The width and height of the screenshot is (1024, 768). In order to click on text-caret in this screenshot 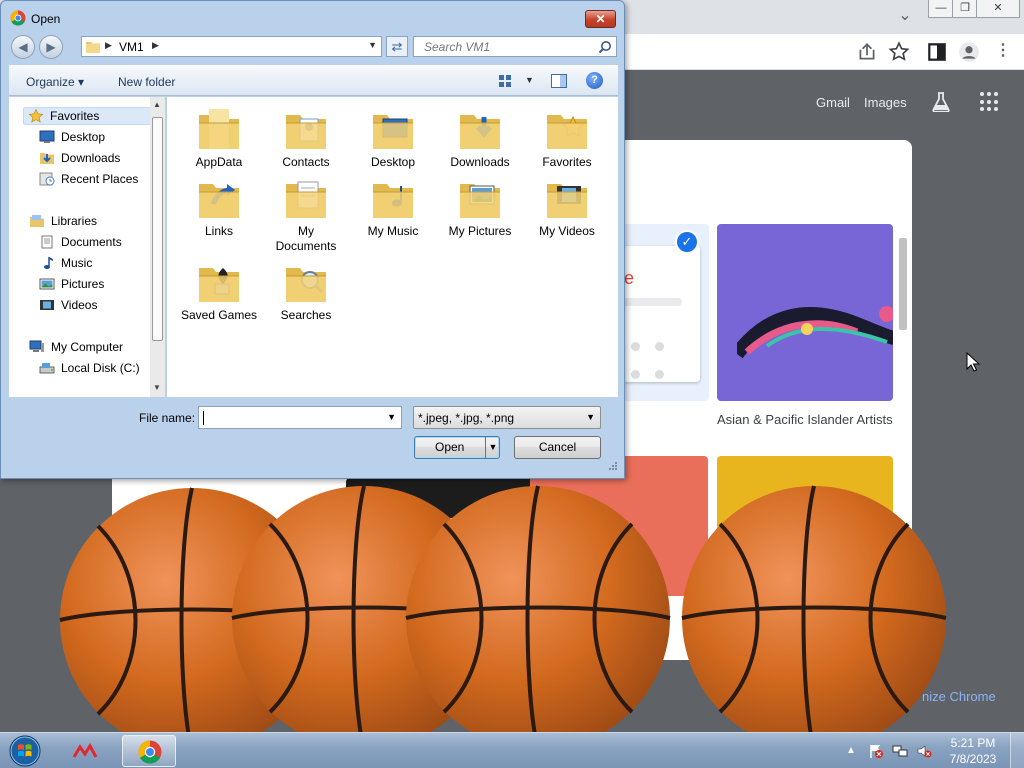, I will do `click(203, 418)`.